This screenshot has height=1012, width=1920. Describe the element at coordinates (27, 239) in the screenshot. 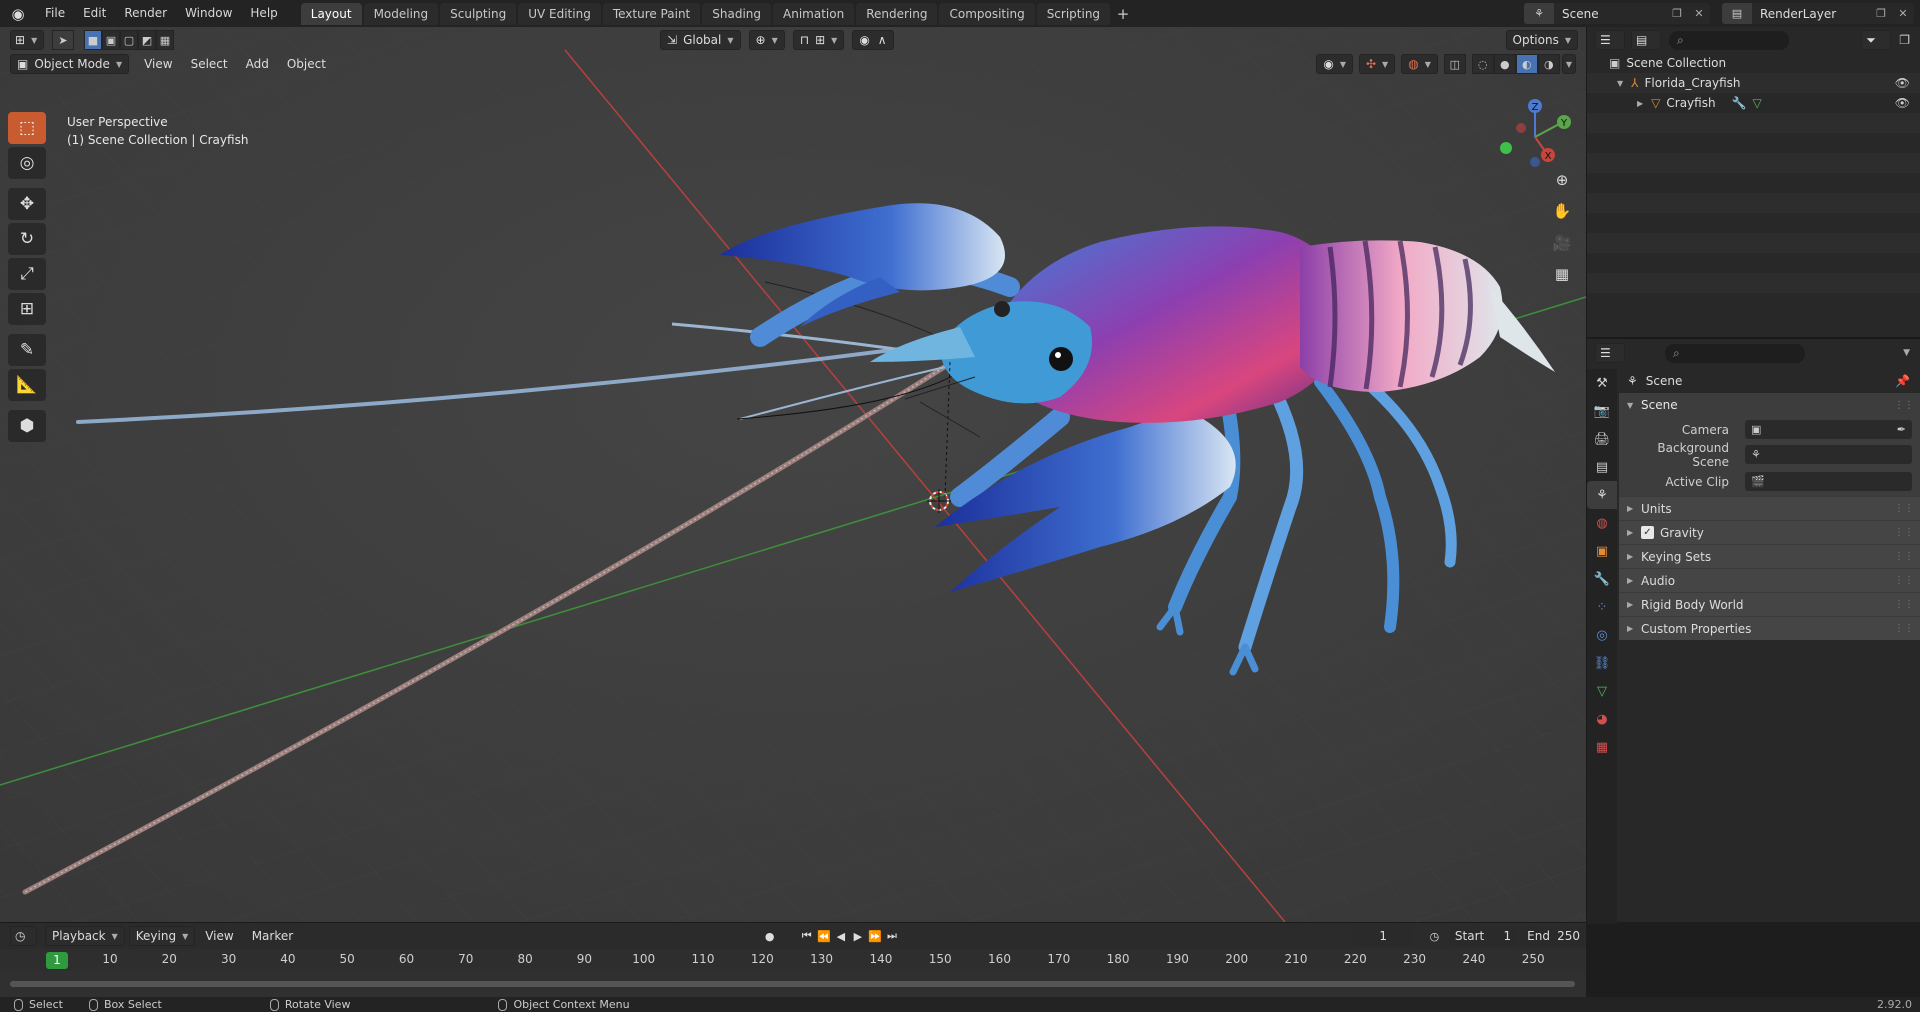

I see `rotate-tool-icon: ↻` at that location.